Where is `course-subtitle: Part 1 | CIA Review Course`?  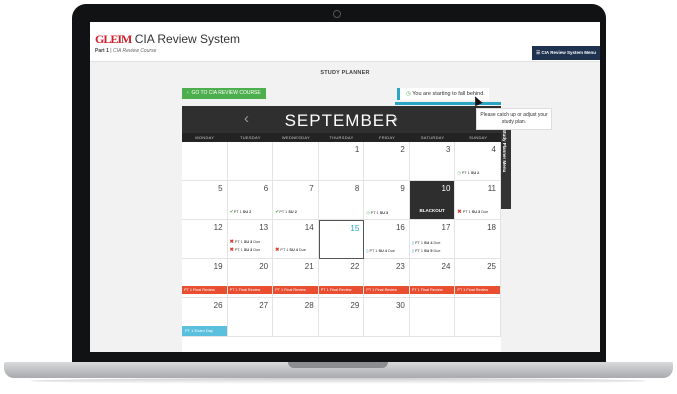
course-subtitle: Part 1 | CIA Review Course is located at coordinates (126, 51).